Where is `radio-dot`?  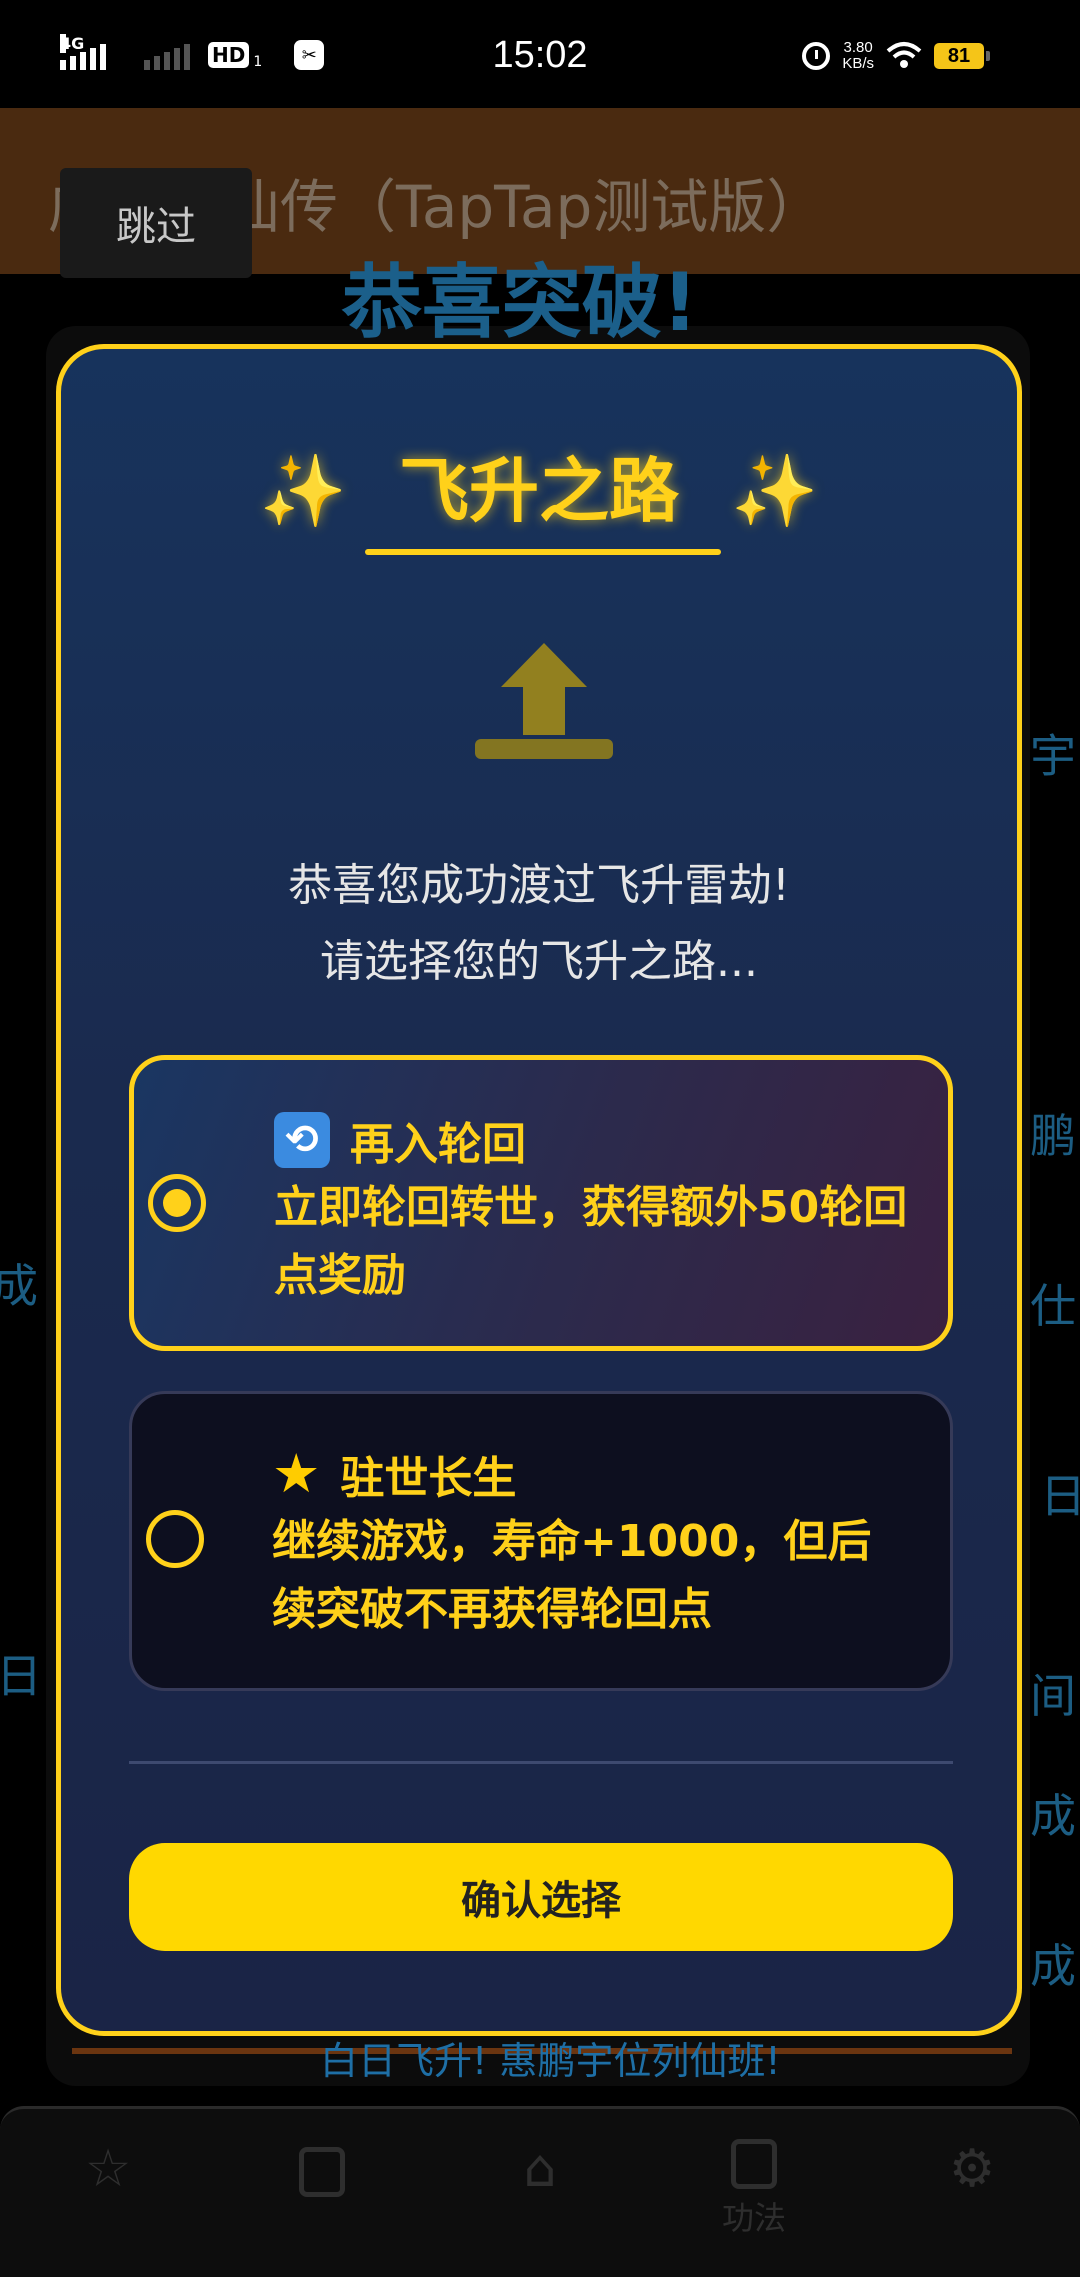 radio-dot is located at coordinates (177, 1203).